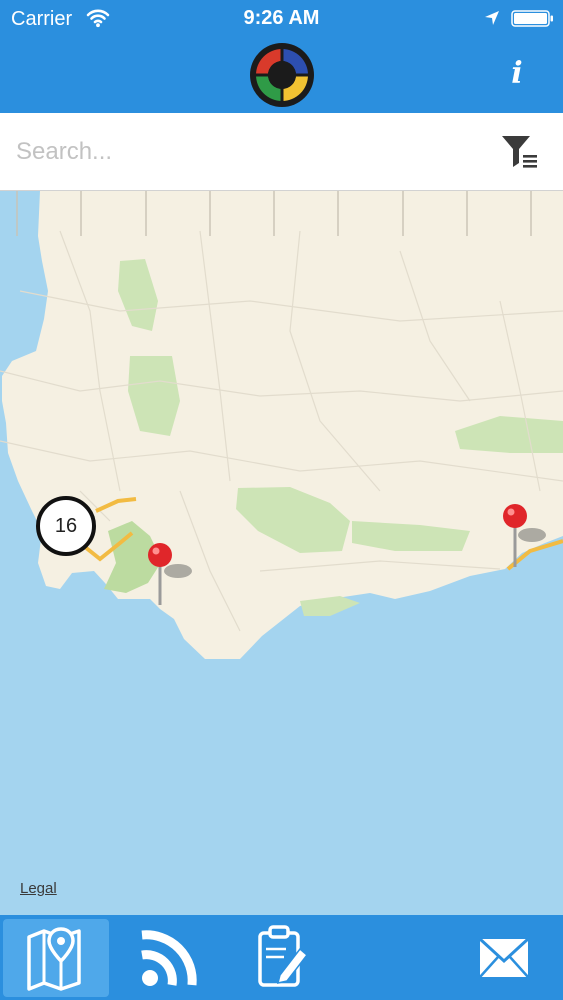 The height and width of the screenshot is (1000, 563). I want to click on mail-icon, so click(504, 957).